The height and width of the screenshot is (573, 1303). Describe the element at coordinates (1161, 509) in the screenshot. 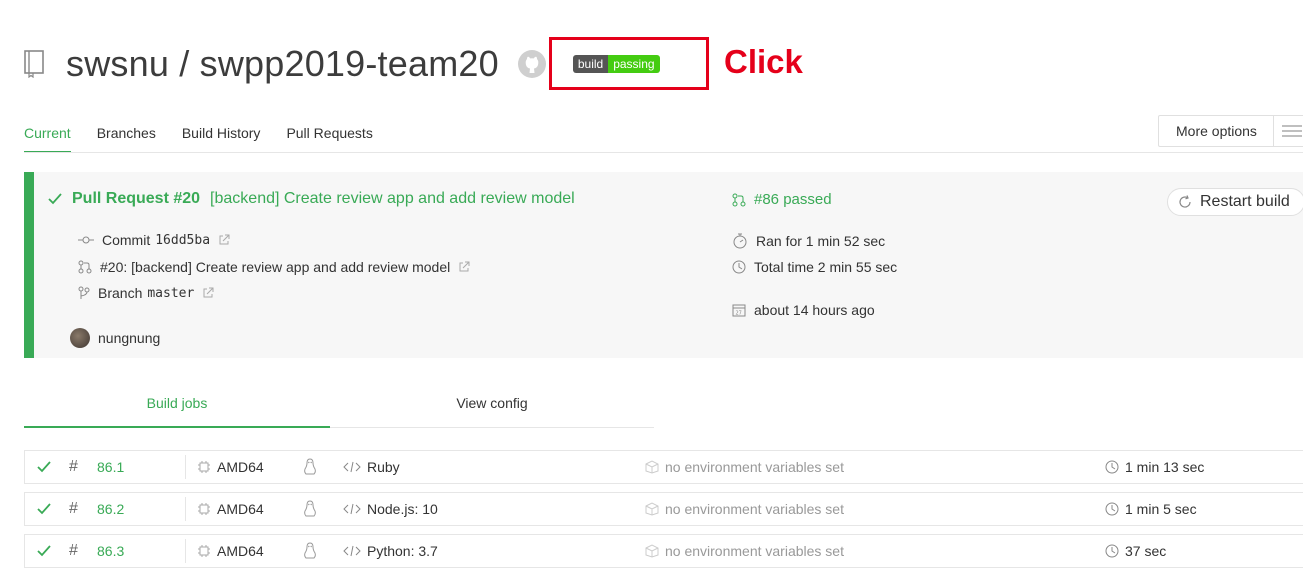

I see `job-duration-label: 1 min 5 sec` at that location.